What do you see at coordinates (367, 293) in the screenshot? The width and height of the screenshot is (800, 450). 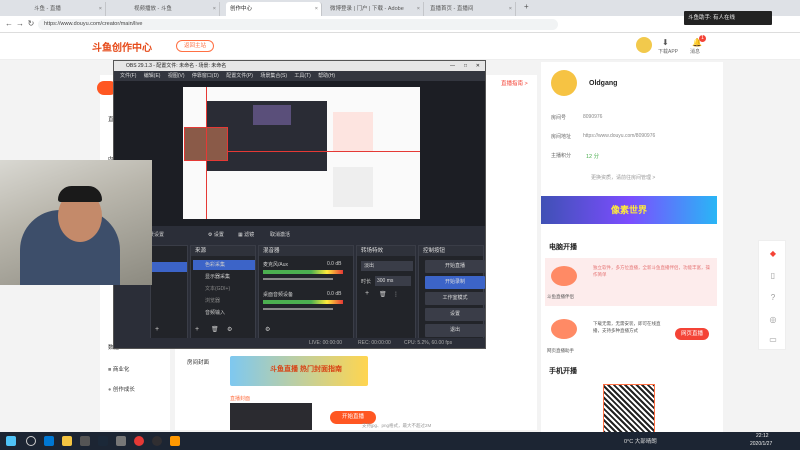 I see `add-transition-icon: +` at bounding box center [367, 293].